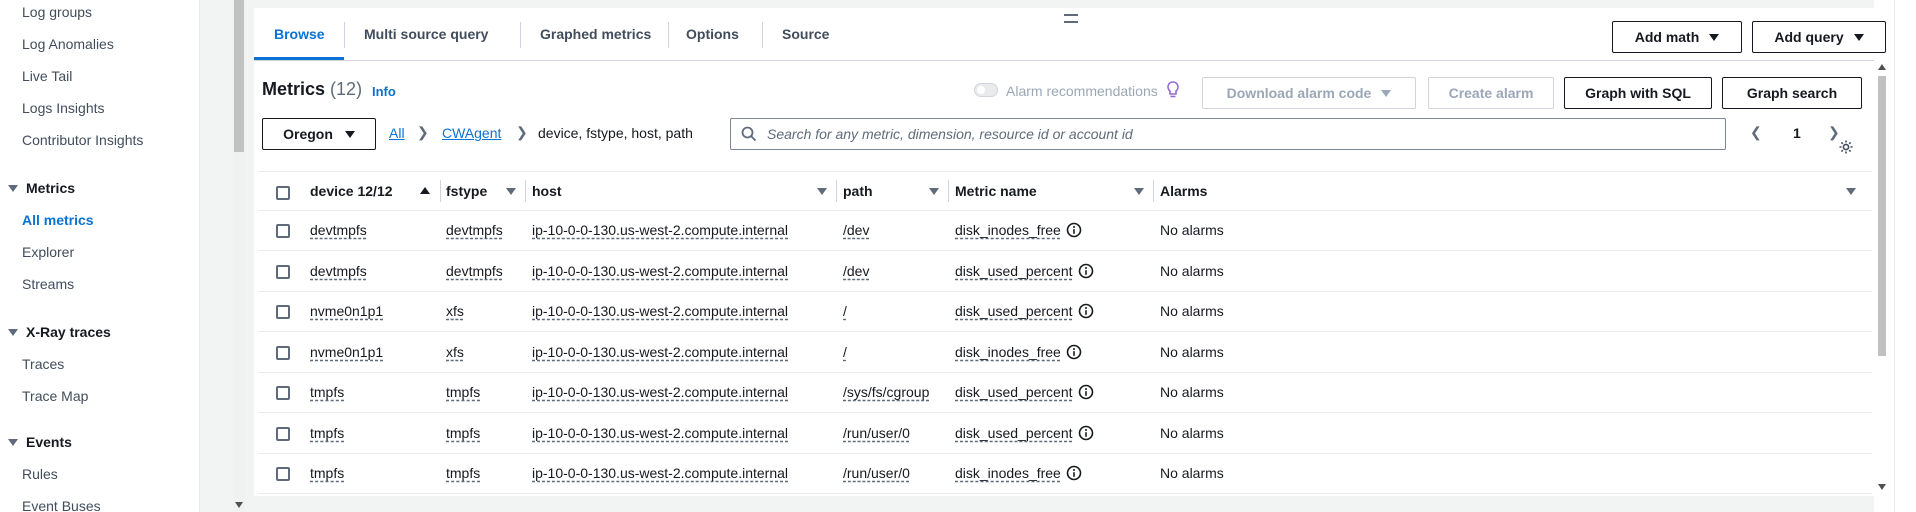 The height and width of the screenshot is (512, 1916). Describe the element at coordinates (1638, 93) in the screenshot. I see `graph-with-sql-button: Graph with SQL` at that location.